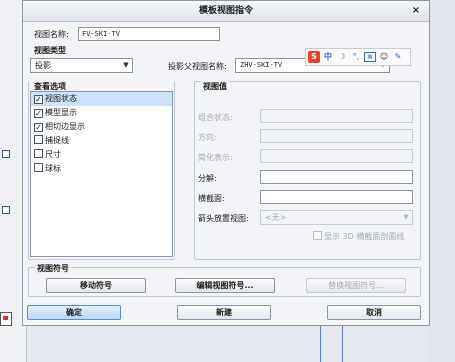 Image resolution: width=455 pixels, height=362 pixels. I want to click on background-right-panel, so click(442, 181).